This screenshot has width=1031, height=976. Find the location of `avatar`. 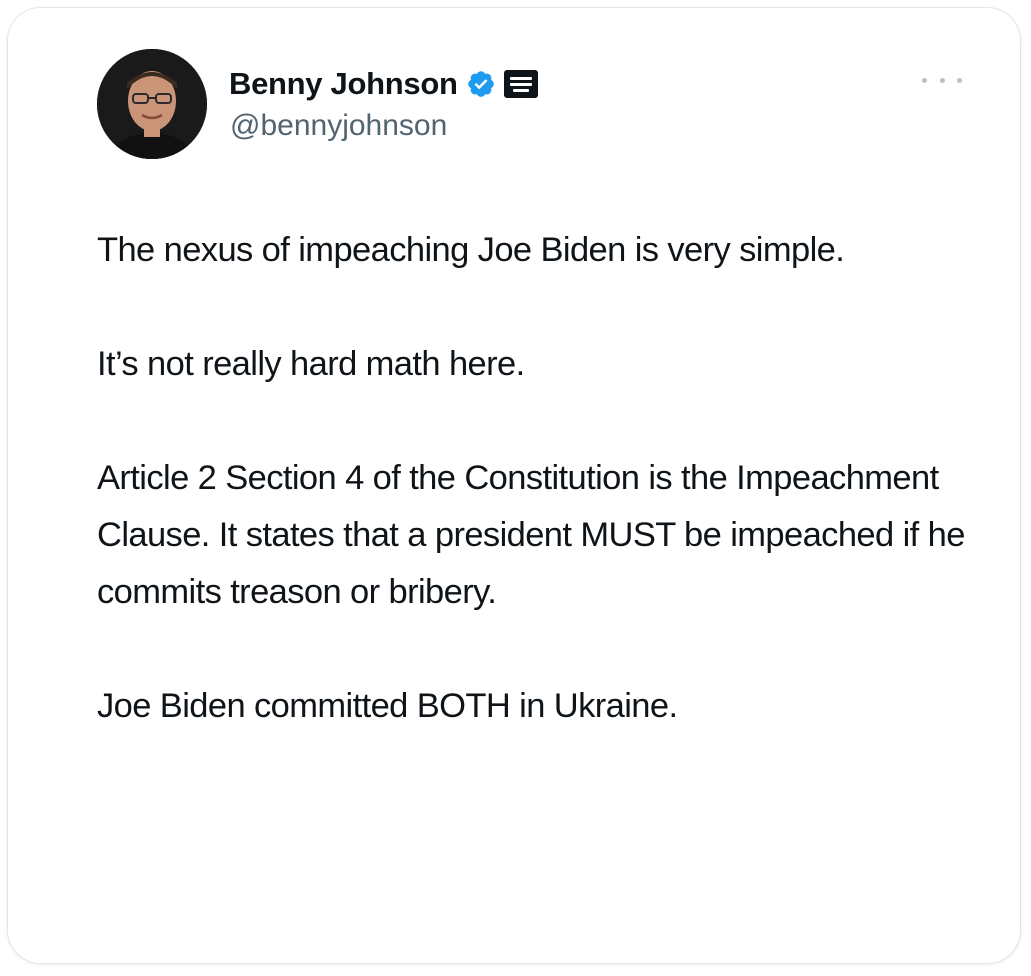

avatar is located at coordinates (152, 104).